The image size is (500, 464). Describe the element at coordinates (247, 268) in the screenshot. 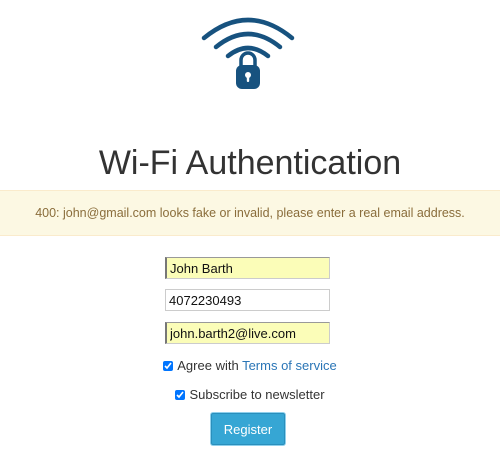

I see `name-field` at that location.